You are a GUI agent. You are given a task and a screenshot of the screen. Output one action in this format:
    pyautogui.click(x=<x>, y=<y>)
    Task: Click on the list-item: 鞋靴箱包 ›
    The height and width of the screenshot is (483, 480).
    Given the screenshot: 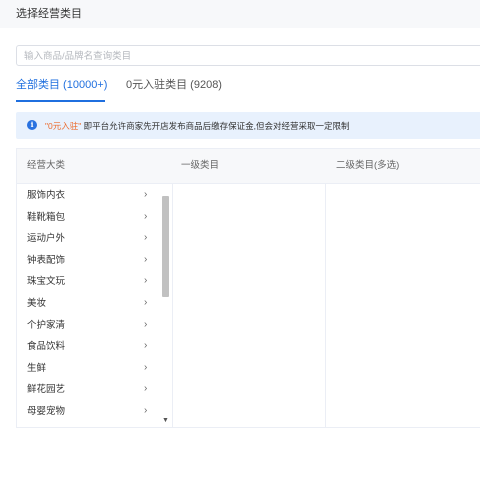 What is the action you would take?
    pyautogui.click(x=88, y=218)
    